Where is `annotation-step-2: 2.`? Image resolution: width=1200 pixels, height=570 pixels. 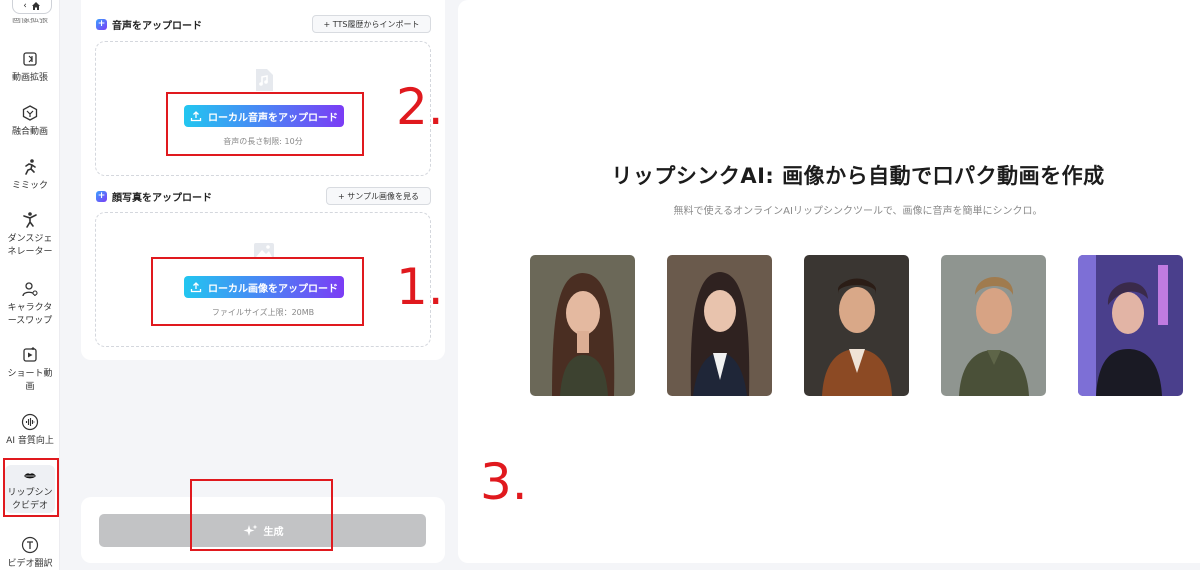 annotation-step-2: 2. is located at coordinates (420, 107).